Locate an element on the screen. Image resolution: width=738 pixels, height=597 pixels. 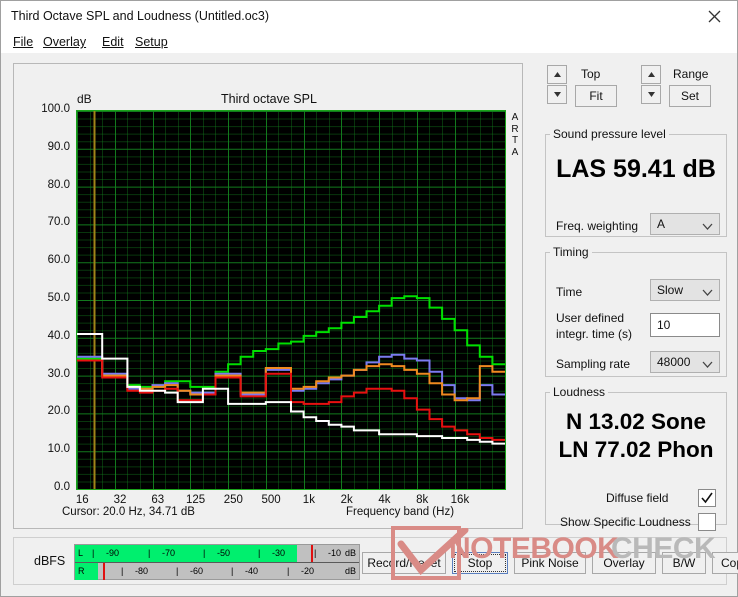
overlay-button: Overlay is located at coordinates (624, 563).